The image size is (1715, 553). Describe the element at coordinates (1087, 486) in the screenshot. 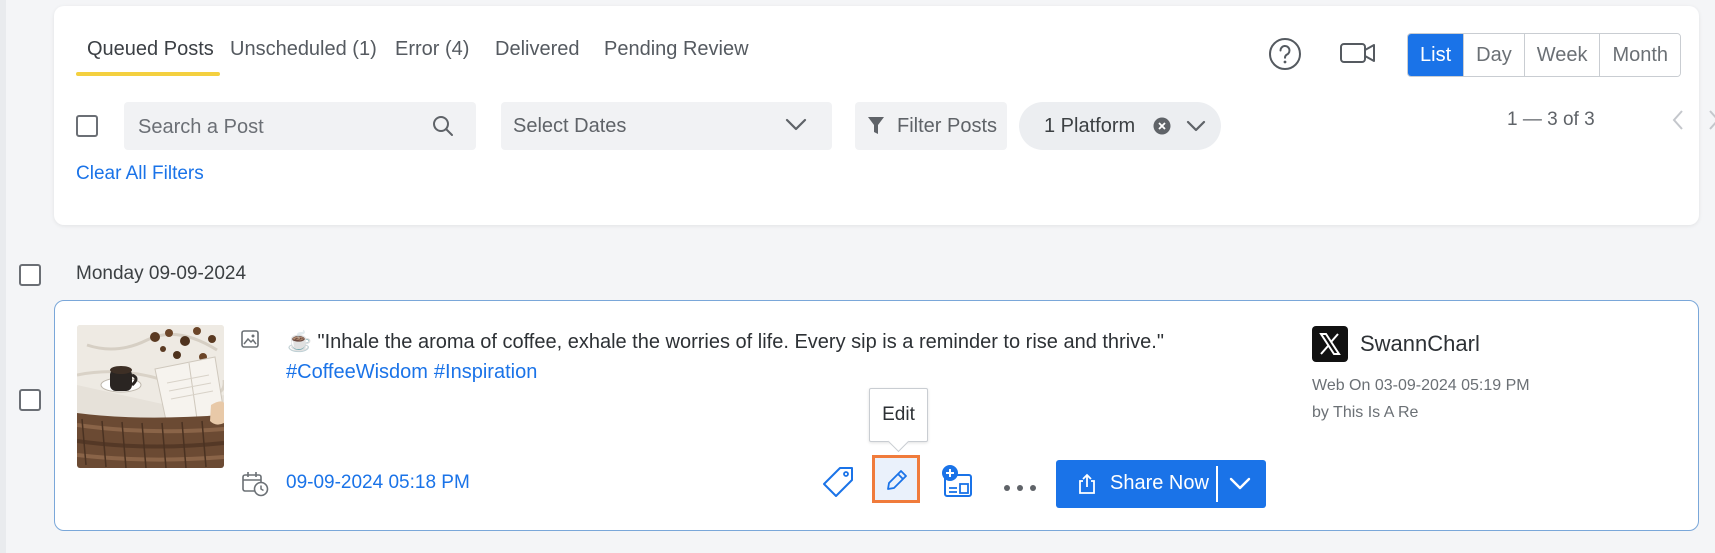

I see `share-upload-icon` at that location.